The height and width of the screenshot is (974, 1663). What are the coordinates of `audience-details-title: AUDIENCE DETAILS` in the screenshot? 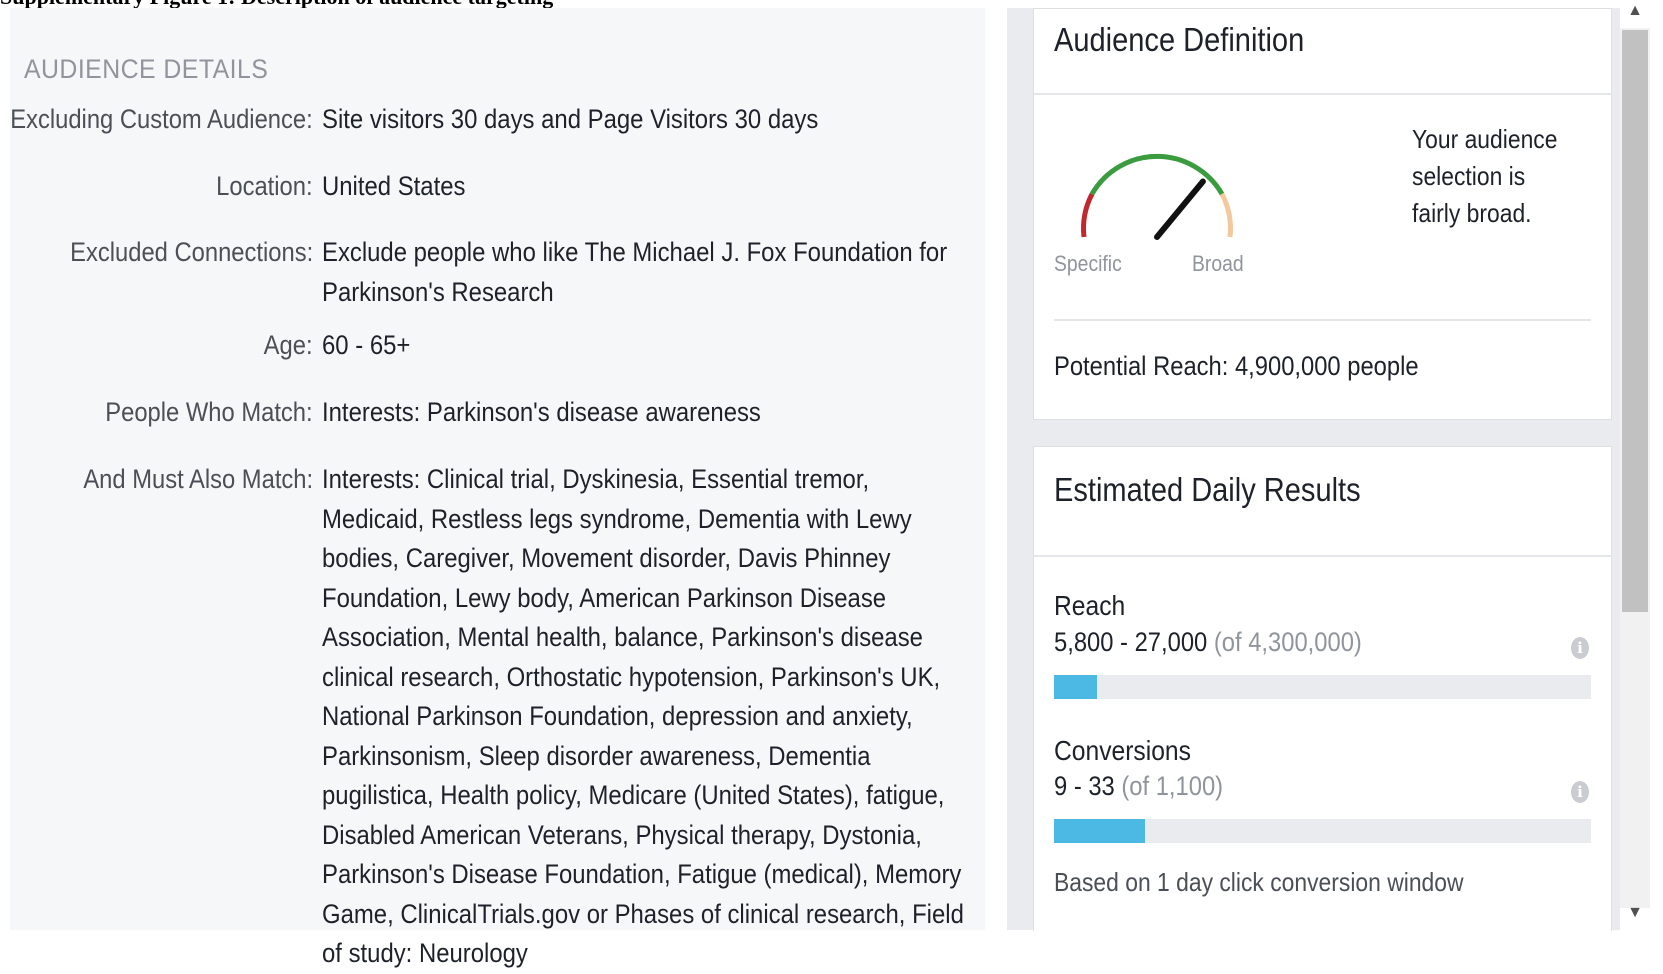 It's located at (146, 69).